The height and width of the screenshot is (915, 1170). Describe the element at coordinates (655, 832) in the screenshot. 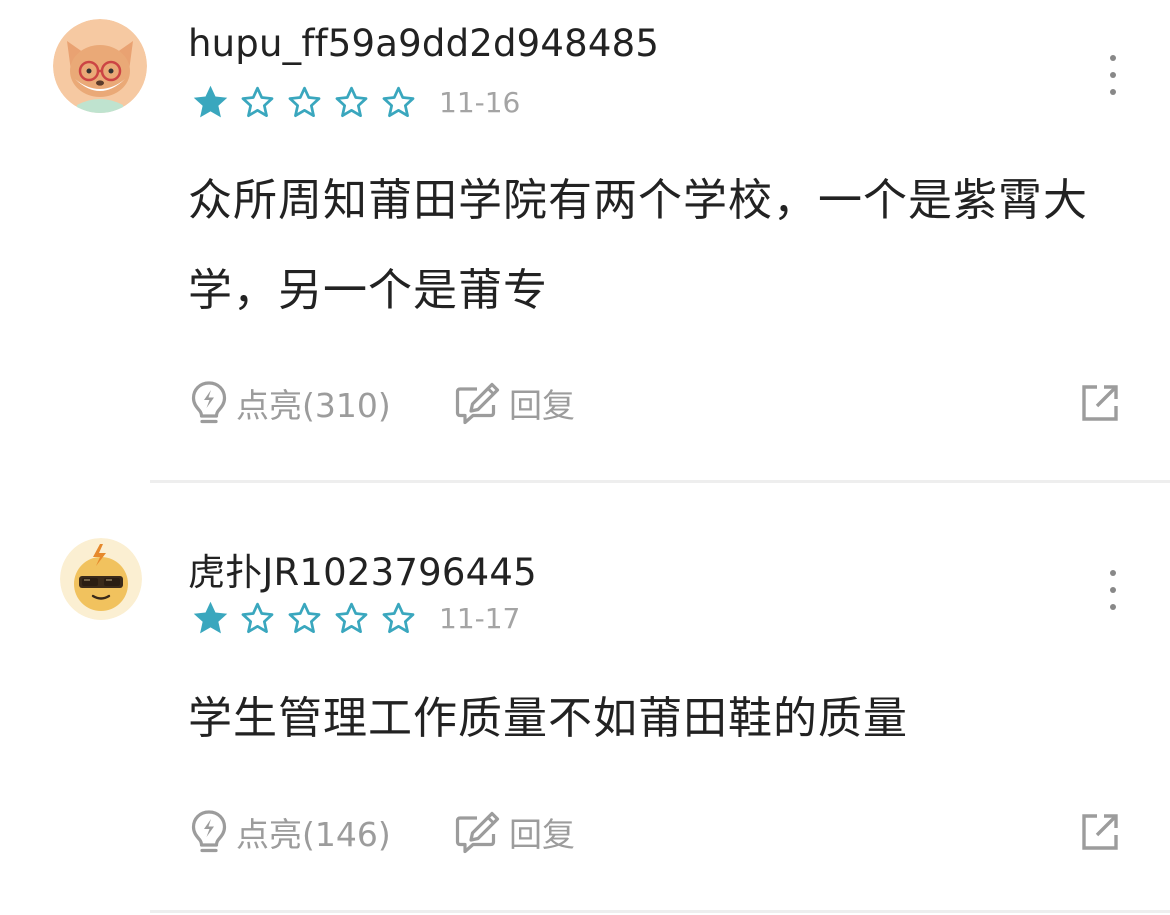

I see `comment-actions: 点亮(146) 回复` at that location.